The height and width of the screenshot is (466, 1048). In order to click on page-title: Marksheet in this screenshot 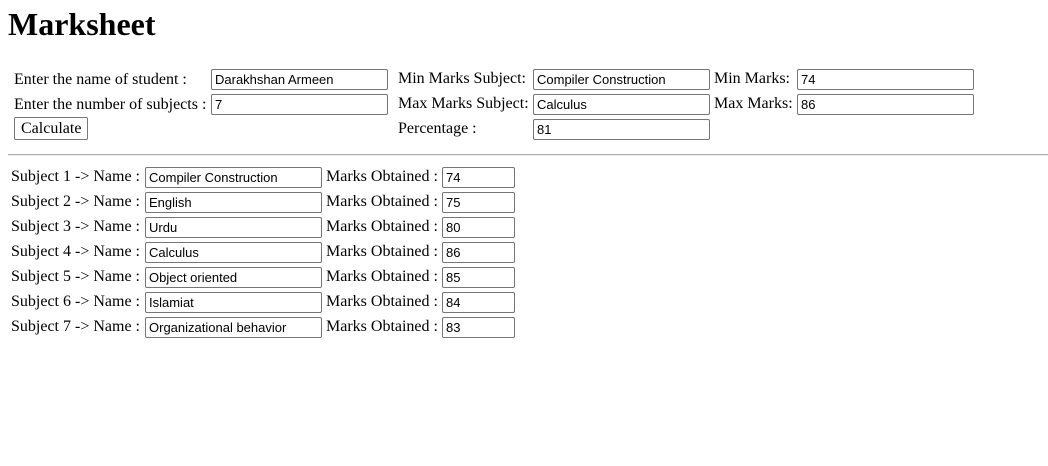, I will do `click(82, 24)`.